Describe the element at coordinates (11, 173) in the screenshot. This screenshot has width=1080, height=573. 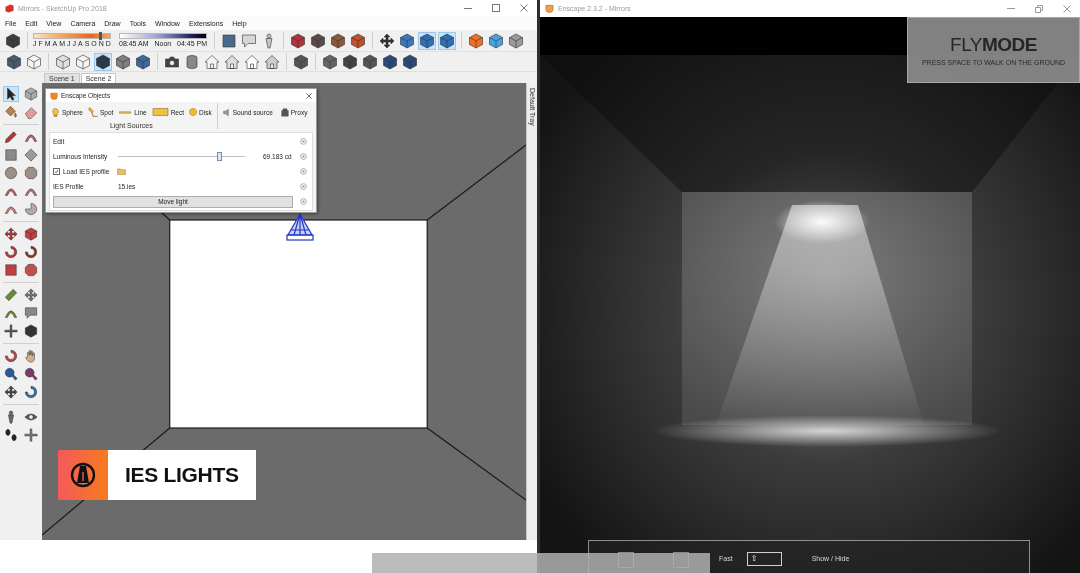
I see `circle-icon` at that location.